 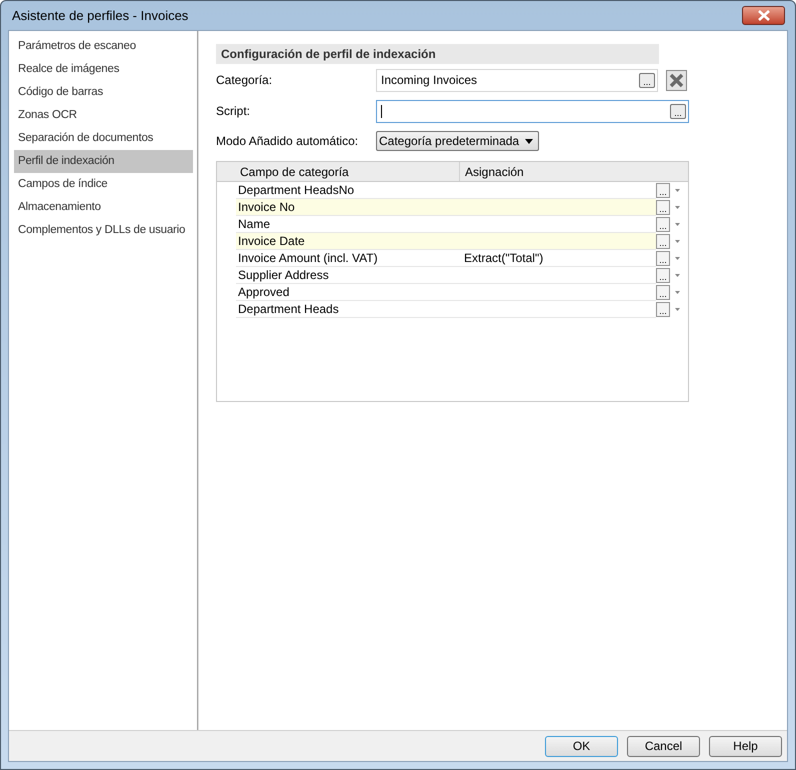 I want to click on section-header: Configuración de perfil de indexación, so click(x=437, y=54).